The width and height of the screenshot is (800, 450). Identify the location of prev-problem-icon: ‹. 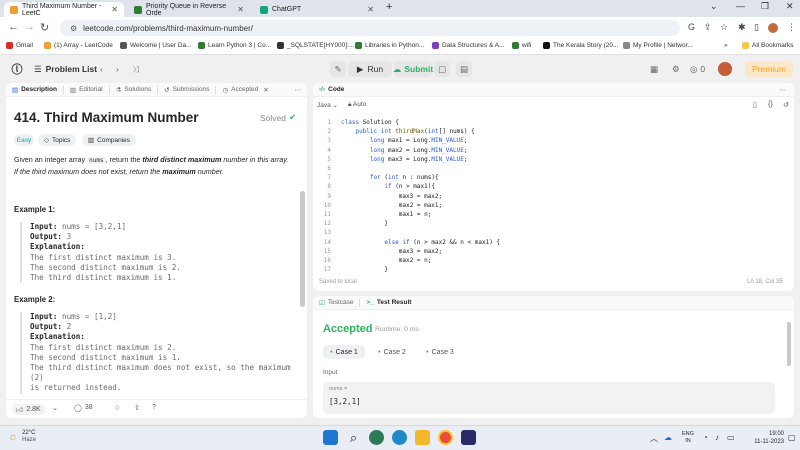
(101, 69).